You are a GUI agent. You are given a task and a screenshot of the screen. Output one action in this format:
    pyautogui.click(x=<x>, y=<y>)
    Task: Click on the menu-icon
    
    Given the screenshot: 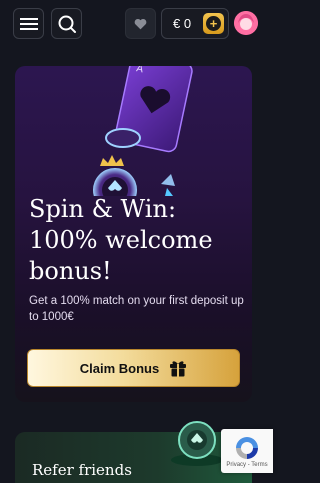 What is the action you would take?
    pyautogui.click(x=28, y=23)
    